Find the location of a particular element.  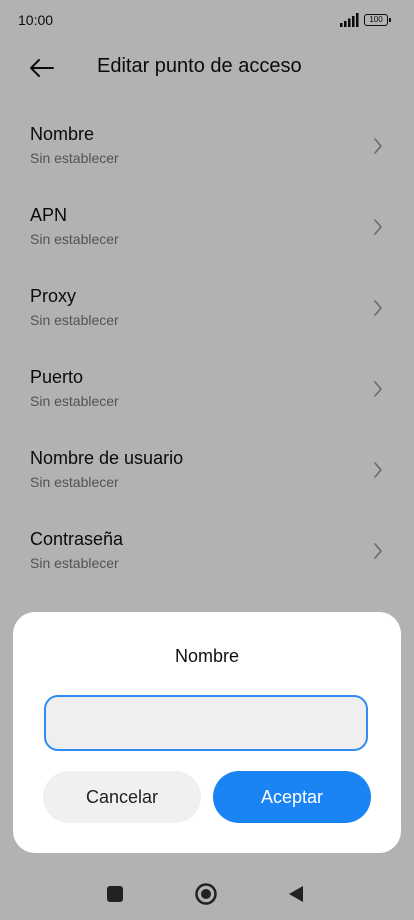

accept-button: Aceptar is located at coordinates (292, 797).